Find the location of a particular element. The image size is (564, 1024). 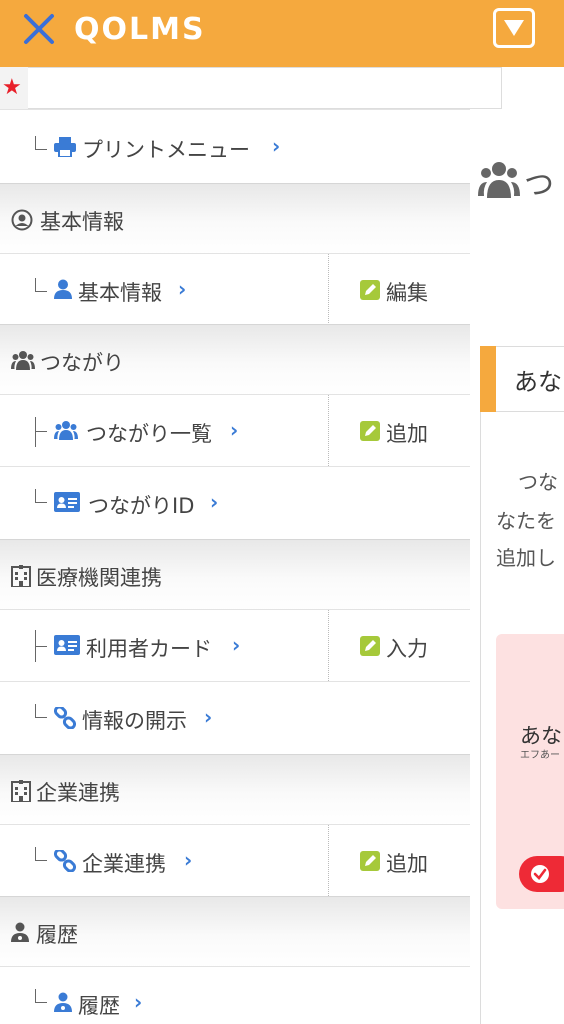

menu-item-label: つながりID is located at coordinates (141, 506).